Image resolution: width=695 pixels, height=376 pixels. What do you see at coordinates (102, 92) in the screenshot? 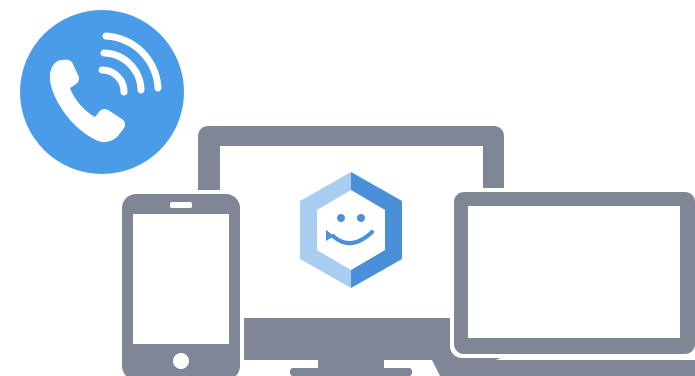
I see `phone-call-icon` at bounding box center [102, 92].